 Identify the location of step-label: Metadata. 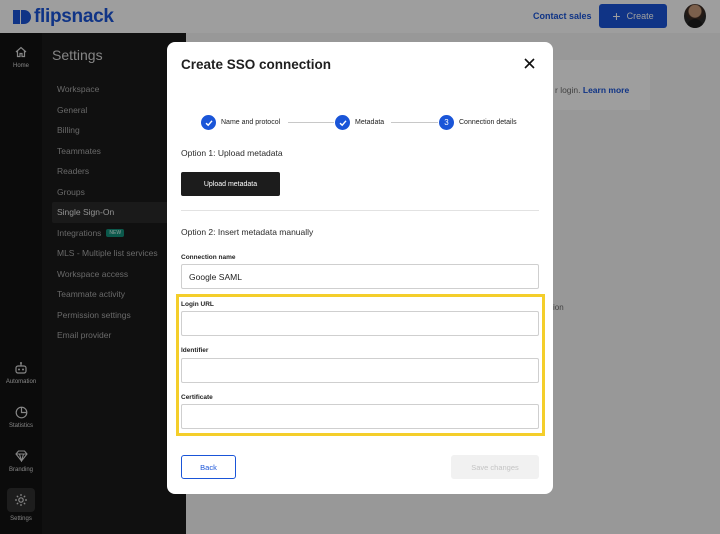
(370, 122).